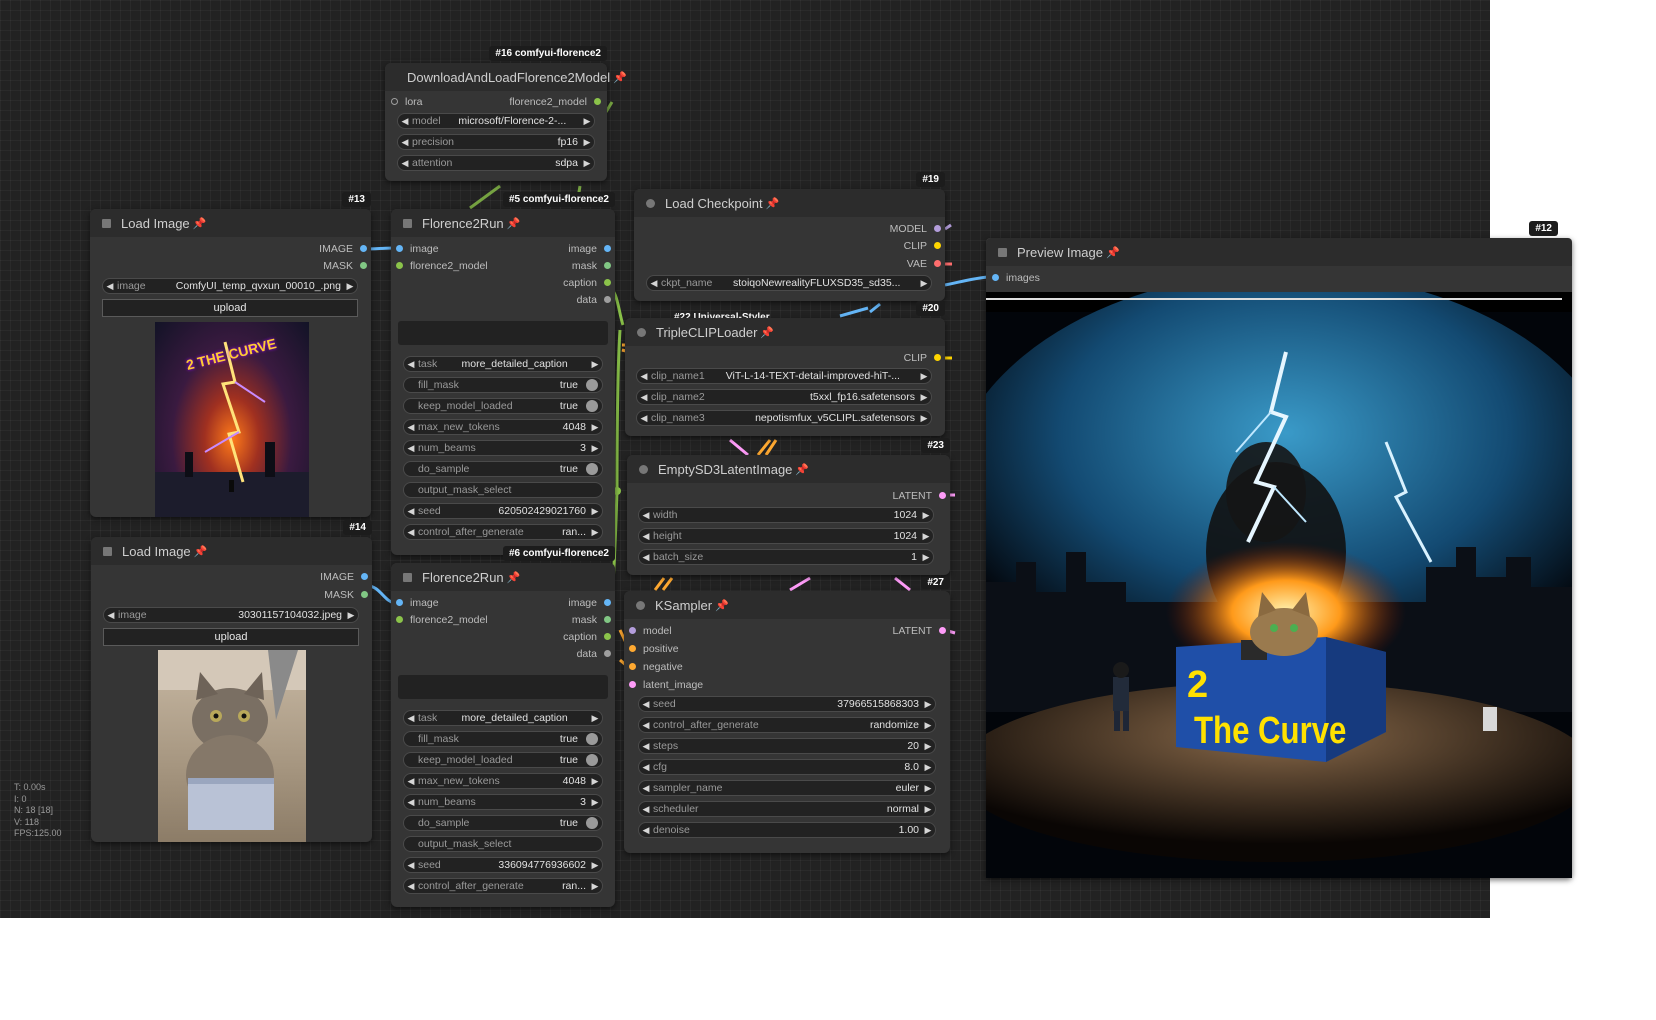 This screenshot has height=1020, width=1656. Describe the element at coordinates (503, 511) in the screenshot. I see `widget-seed: ◀ seed 620502429021760 ▶` at that location.